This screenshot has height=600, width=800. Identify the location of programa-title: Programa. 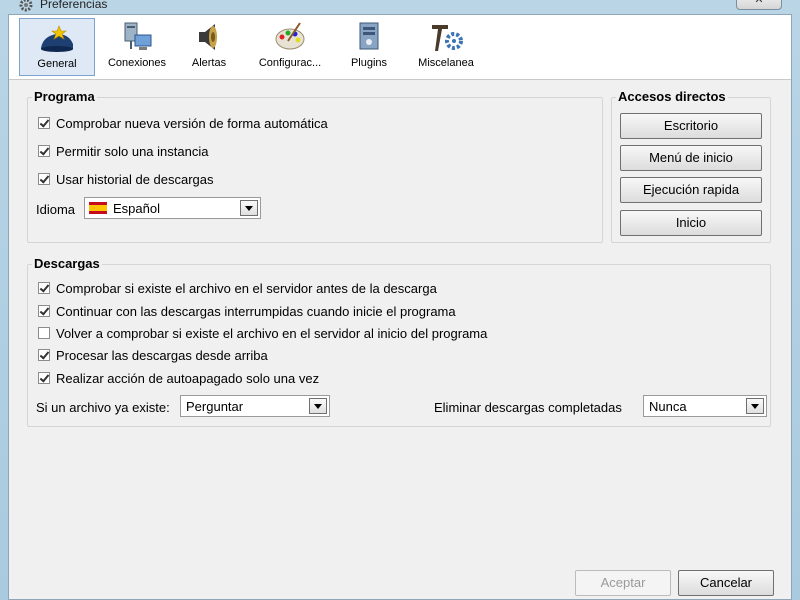
(64, 96).